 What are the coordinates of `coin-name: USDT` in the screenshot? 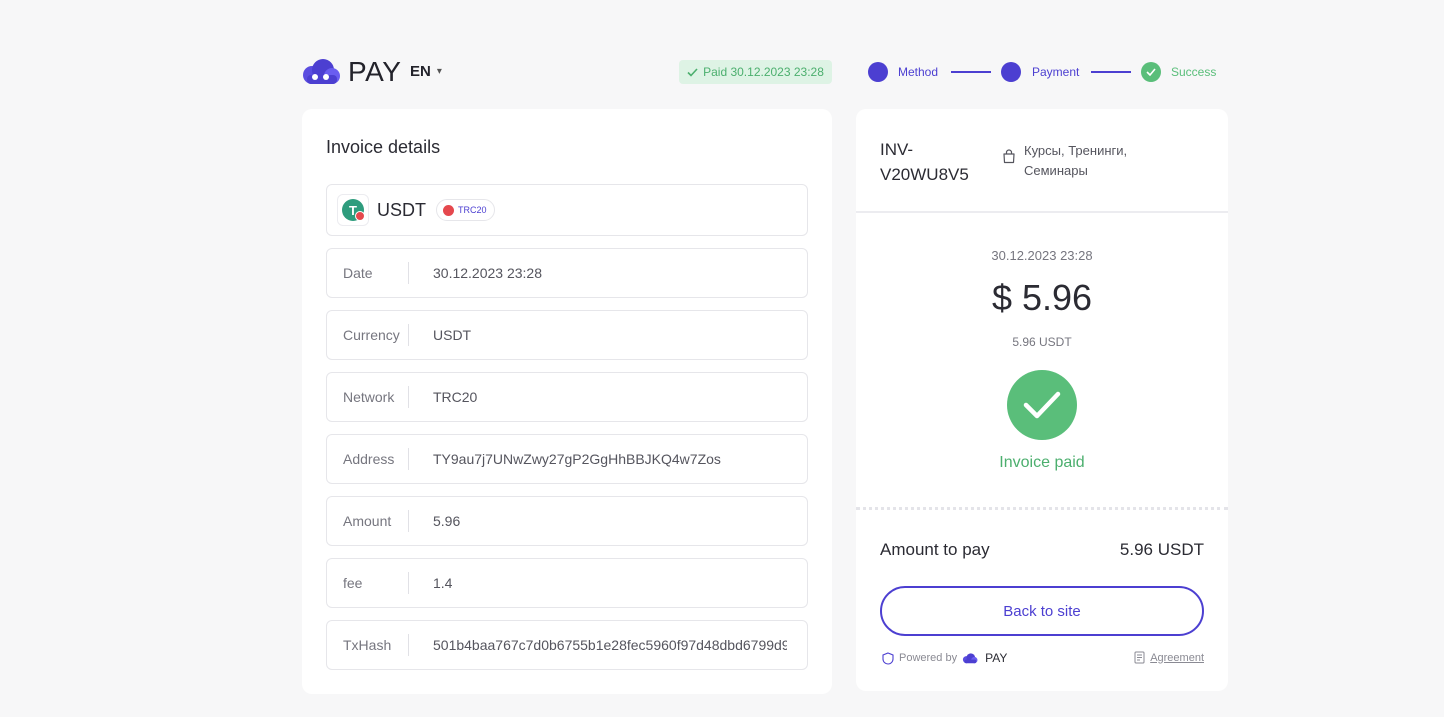 It's located at (401, 209).